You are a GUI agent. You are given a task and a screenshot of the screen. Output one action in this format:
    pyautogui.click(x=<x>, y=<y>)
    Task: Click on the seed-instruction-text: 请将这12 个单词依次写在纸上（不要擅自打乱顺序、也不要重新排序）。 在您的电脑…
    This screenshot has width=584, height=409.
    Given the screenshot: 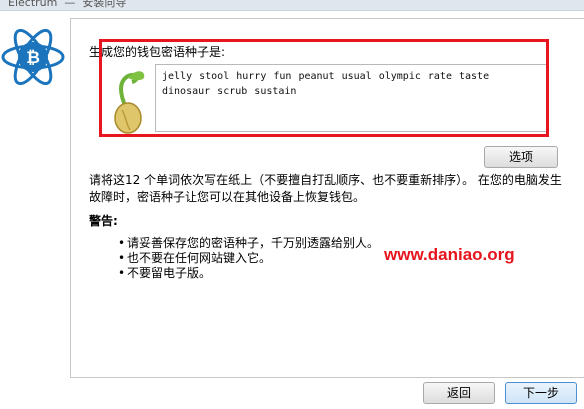 What is the action you would take?
    pyautogui.click(x=325, y=188)
    